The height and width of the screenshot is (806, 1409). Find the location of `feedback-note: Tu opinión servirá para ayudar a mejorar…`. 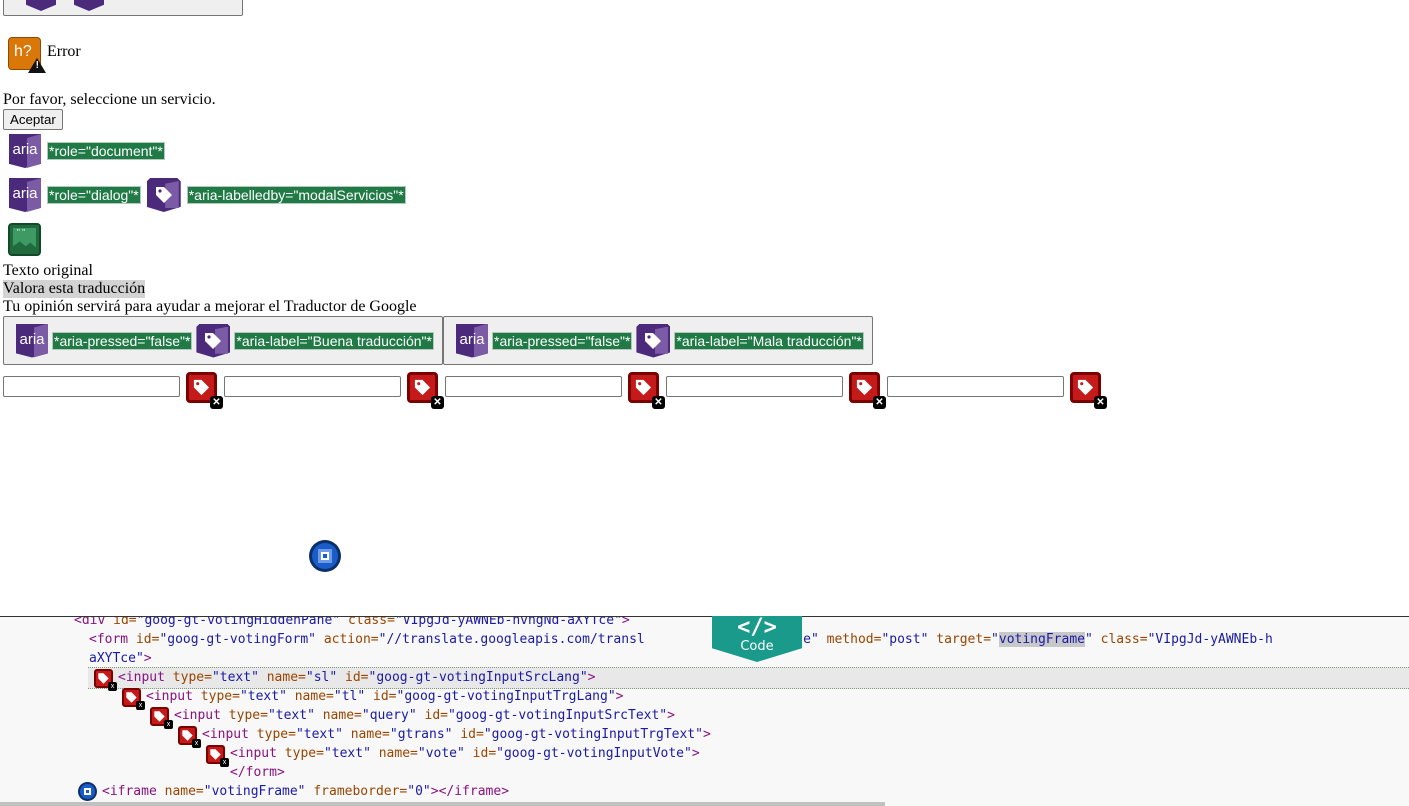

feedback-note: Tu opinión servirá para ayudar a mejorar… is located at coordinates (210, 306).